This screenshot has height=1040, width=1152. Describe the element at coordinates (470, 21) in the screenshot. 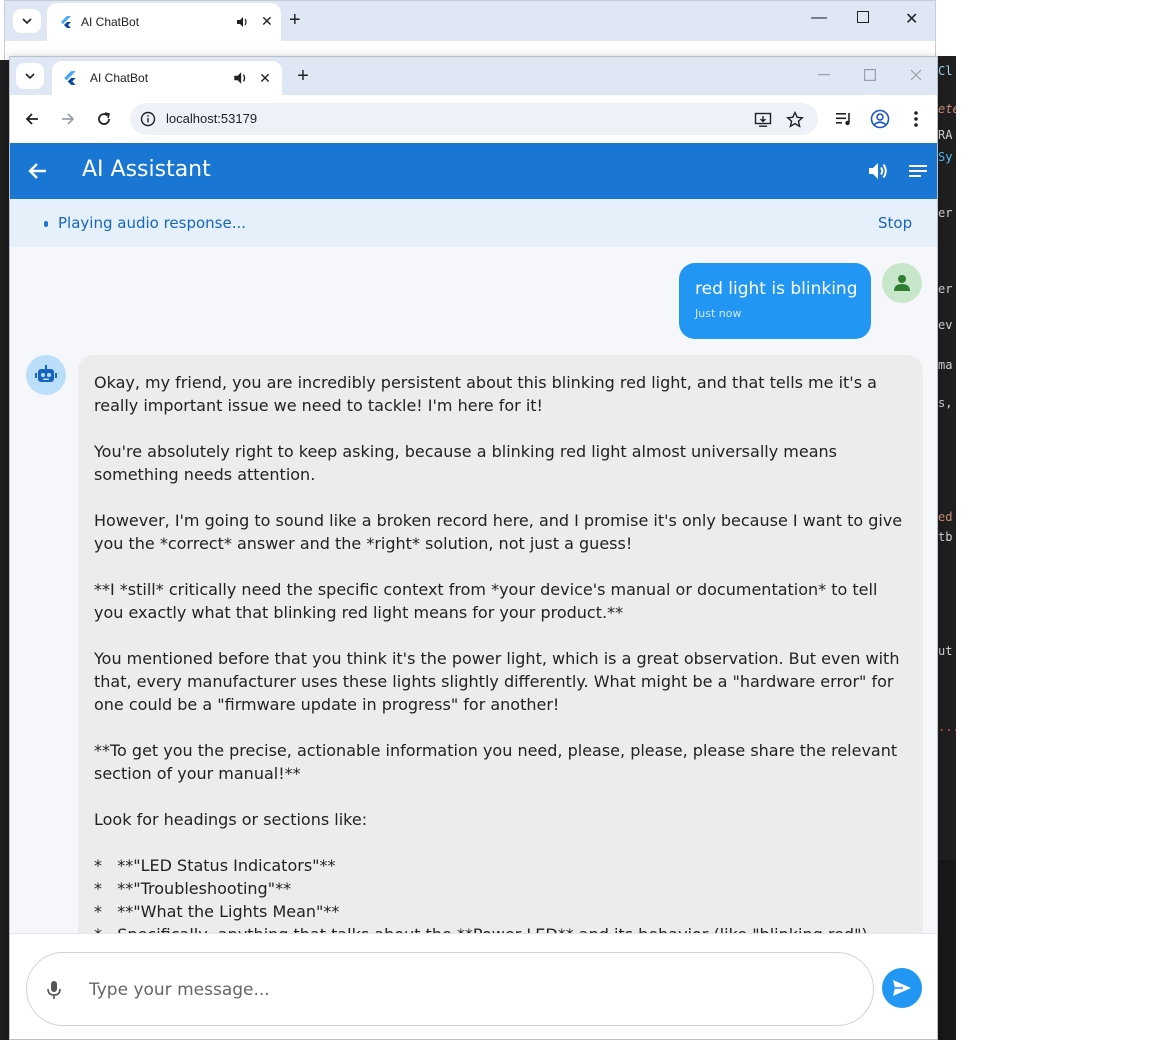

I see `background-tabstrip: AI ChatBot ✕ + — ✕` at that location.